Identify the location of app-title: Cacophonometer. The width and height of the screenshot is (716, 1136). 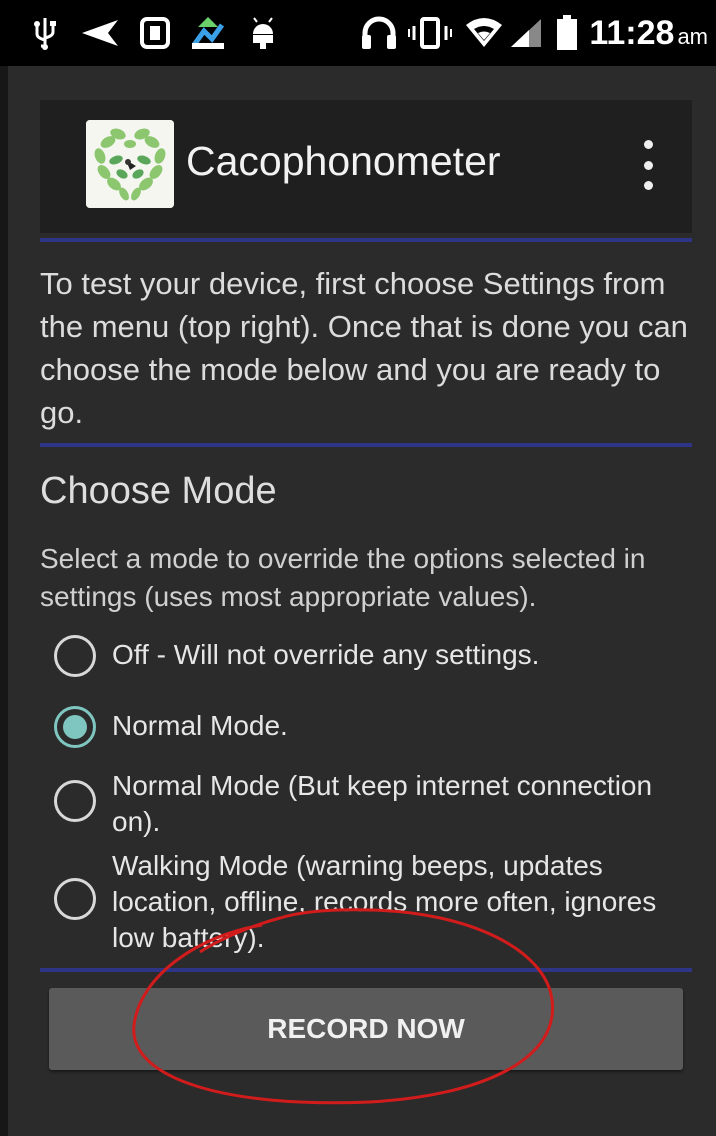
(343, 161).